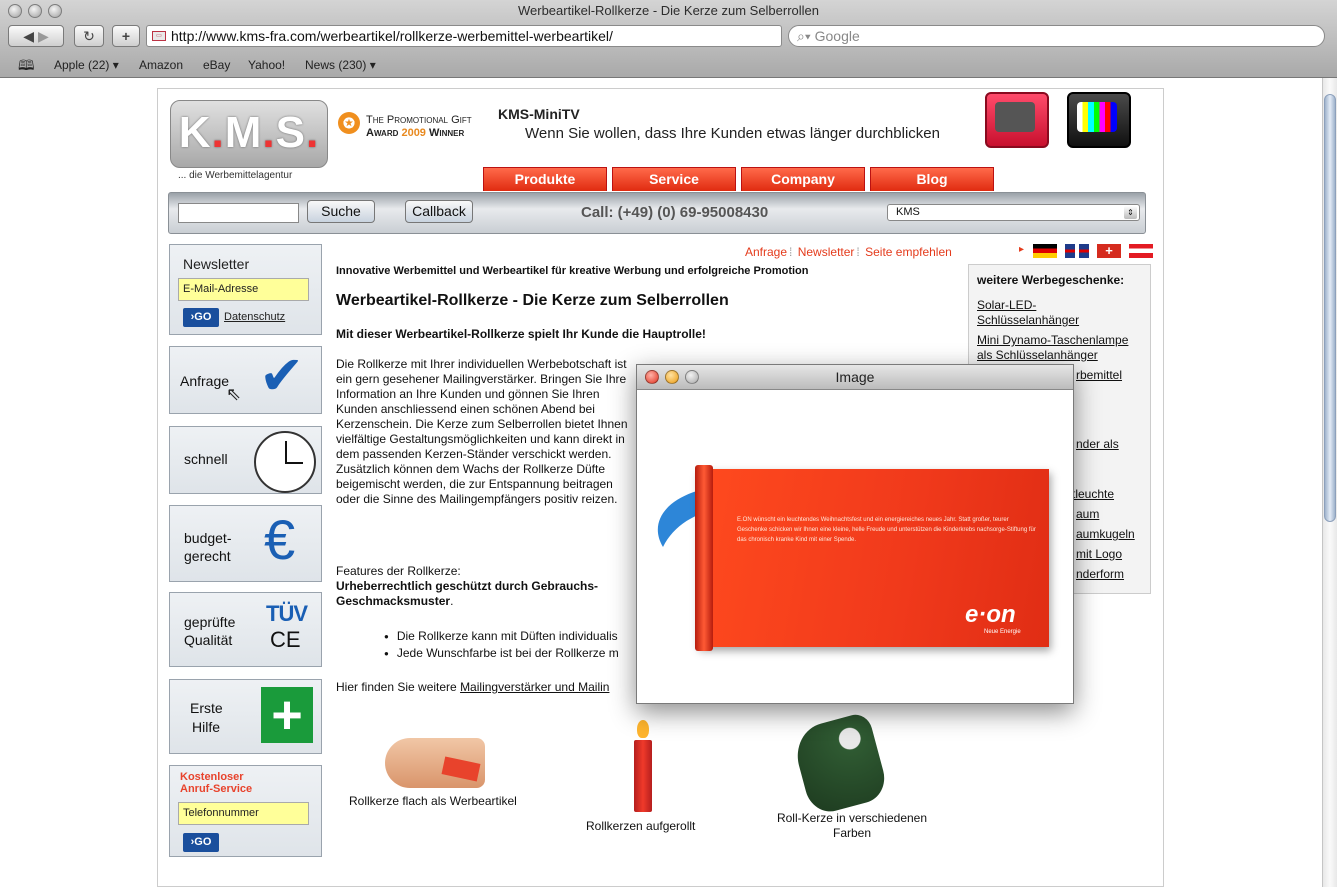 The image size is (1337, 887). Describe the element at coordinates (837, 36) in the screenshot. I see `search-placeholder: Google` at that location.